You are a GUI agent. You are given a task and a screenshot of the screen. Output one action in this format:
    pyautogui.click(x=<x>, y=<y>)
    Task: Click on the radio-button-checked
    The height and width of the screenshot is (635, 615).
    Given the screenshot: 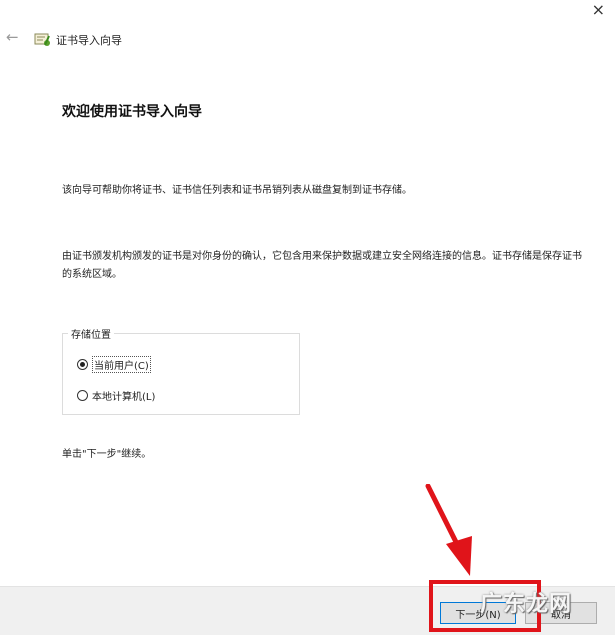 What is the action you would take?
    pyautogui.click(x=82, y=364)
    